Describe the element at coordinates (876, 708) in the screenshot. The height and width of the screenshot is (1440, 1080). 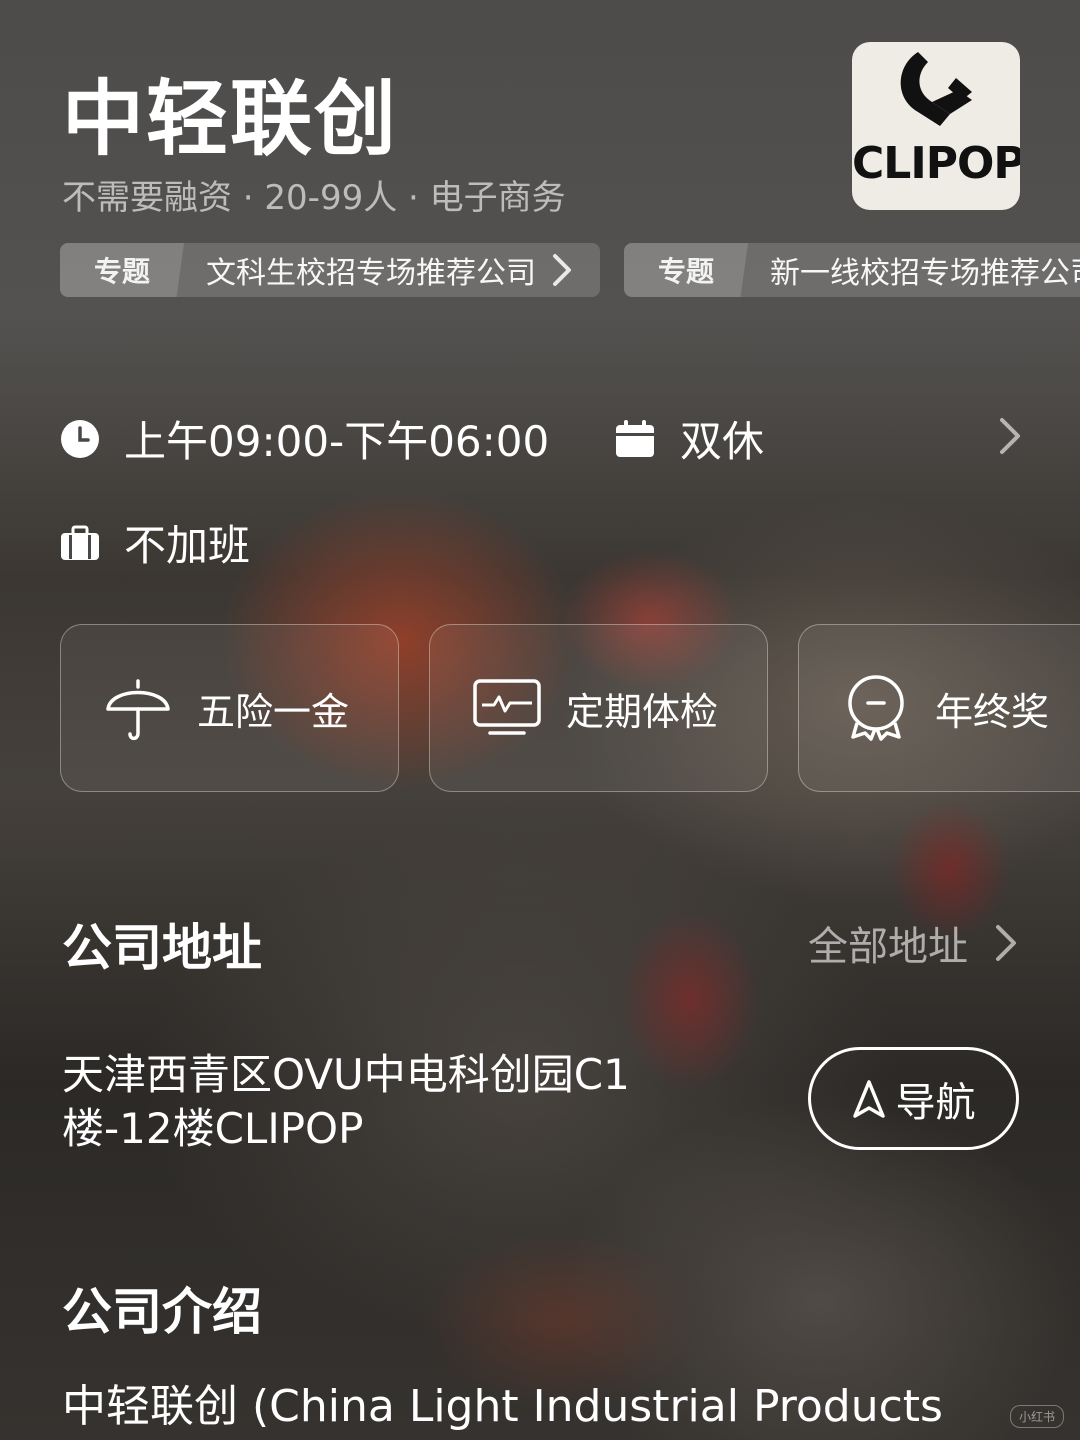
I see `award-medal-icon` at that location.